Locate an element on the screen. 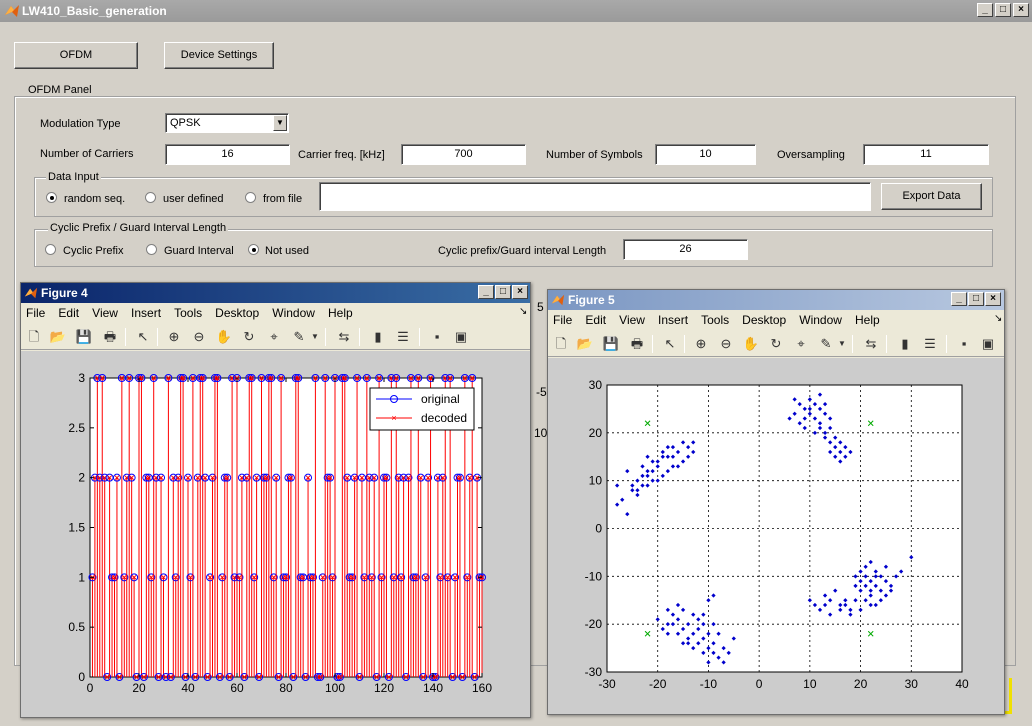  carriers-label: Number of Carriers is located at coordinates (87, 154).